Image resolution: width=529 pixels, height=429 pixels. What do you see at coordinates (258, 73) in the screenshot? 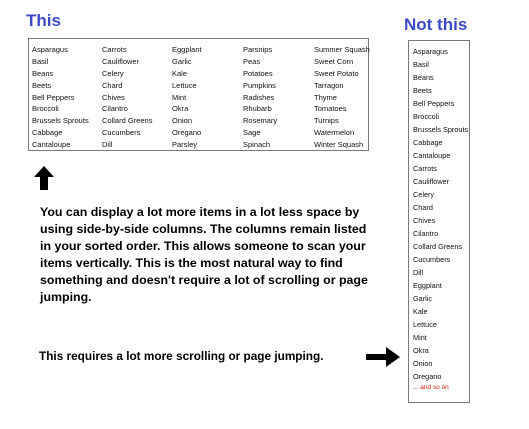
I see `list-item: Potatoes` at bounding box center [258, 73].